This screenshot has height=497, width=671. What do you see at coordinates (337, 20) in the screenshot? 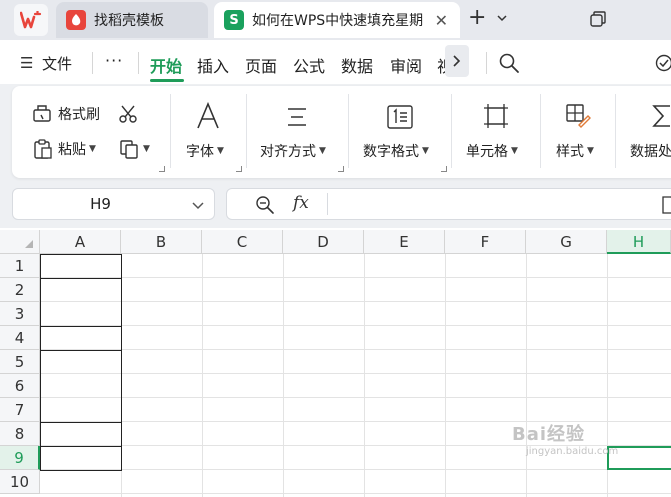
I see `tab-current-document: S 如何在WPS中快速填充星期 ✕` at bounding box center [337, 20].